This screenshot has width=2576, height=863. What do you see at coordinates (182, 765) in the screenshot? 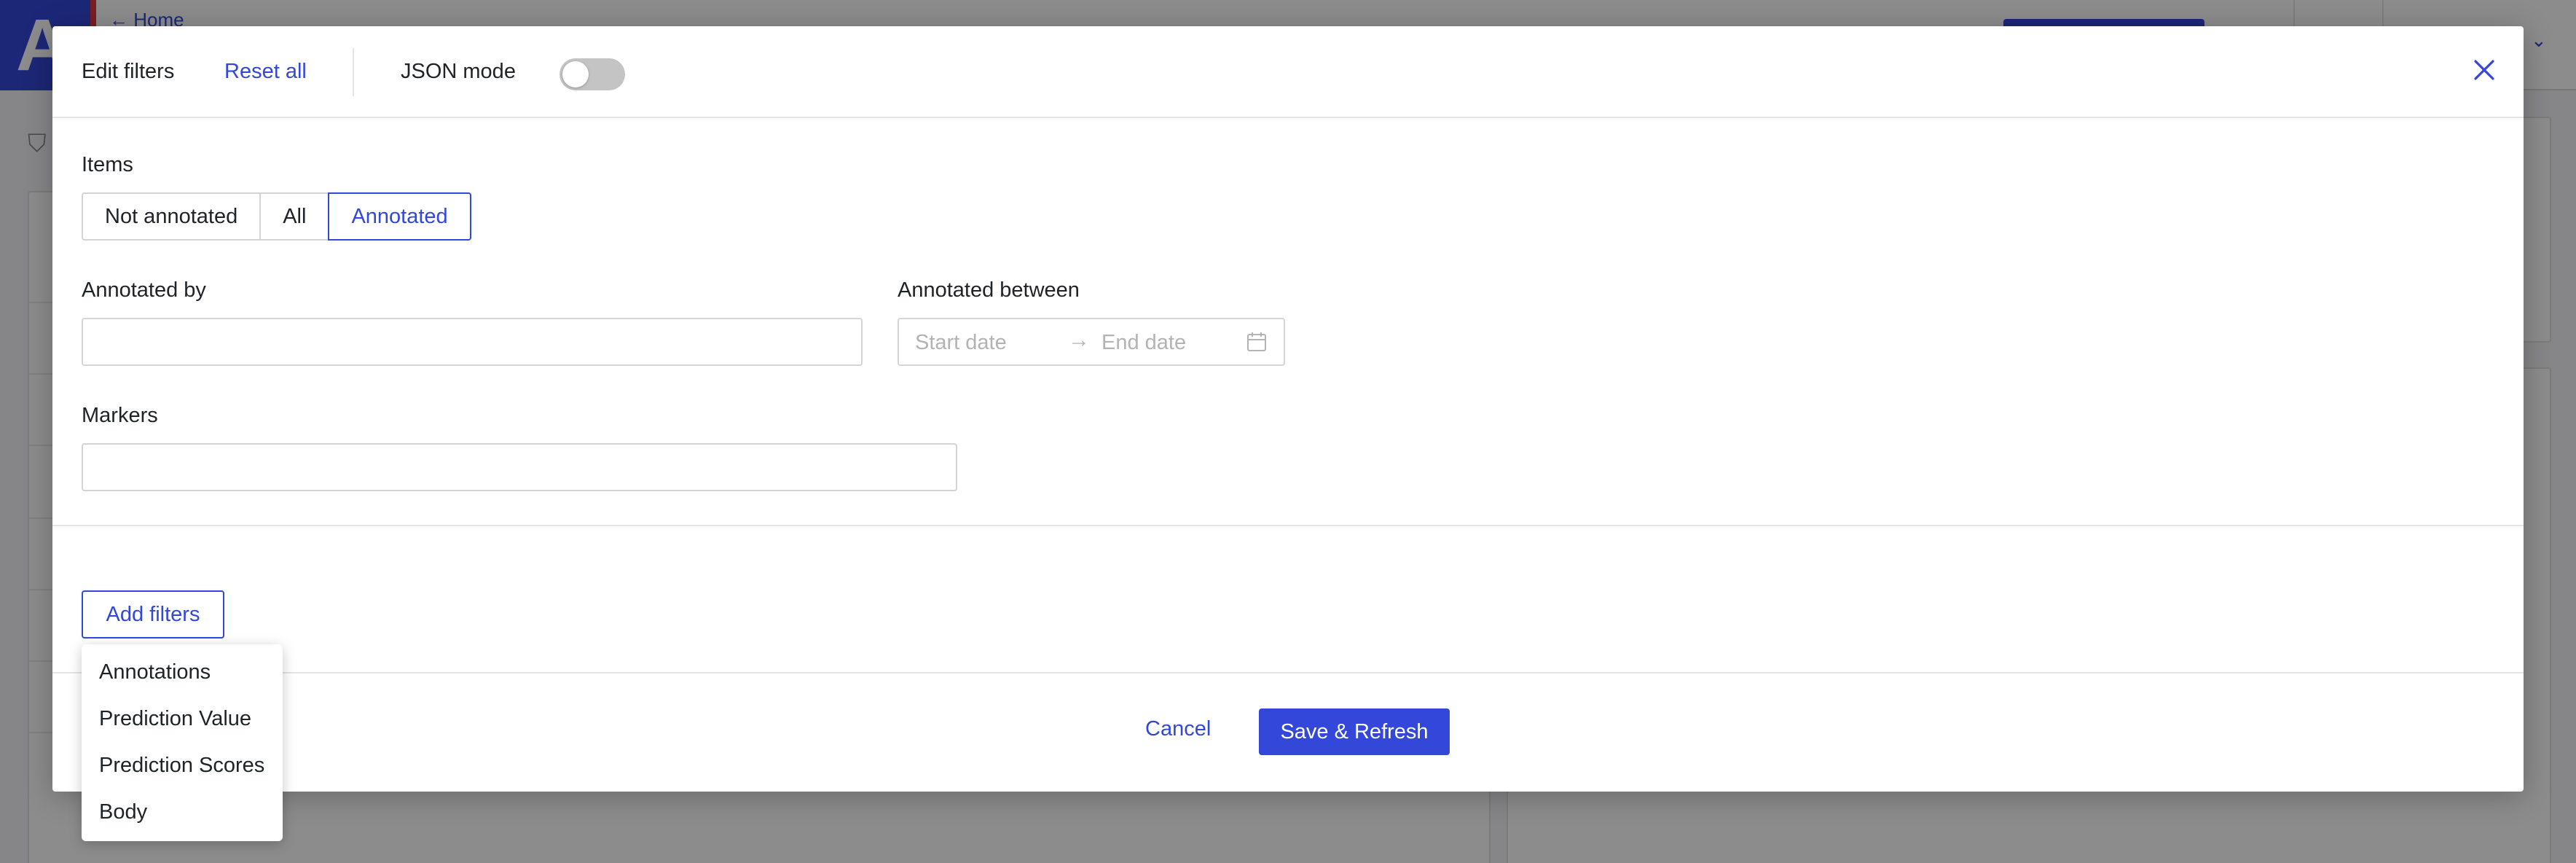
I see `menu-item-prediction-scores: Prediction Scores` at bounding box center [182, 765].